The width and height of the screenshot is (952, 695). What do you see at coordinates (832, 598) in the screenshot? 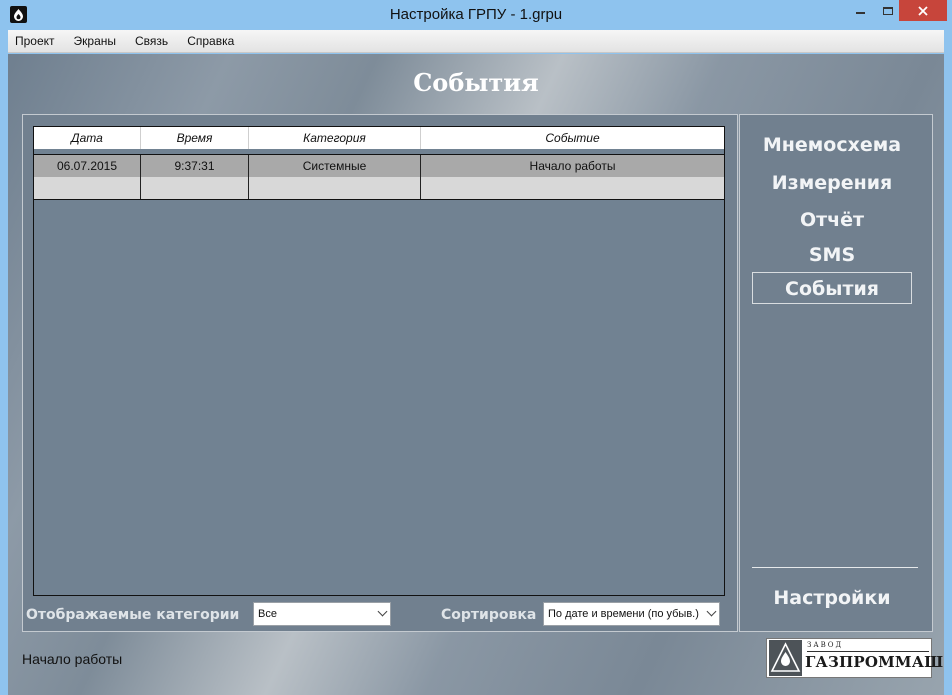
I see `nav-settings: Настройки` at bounding box center [832, 598].